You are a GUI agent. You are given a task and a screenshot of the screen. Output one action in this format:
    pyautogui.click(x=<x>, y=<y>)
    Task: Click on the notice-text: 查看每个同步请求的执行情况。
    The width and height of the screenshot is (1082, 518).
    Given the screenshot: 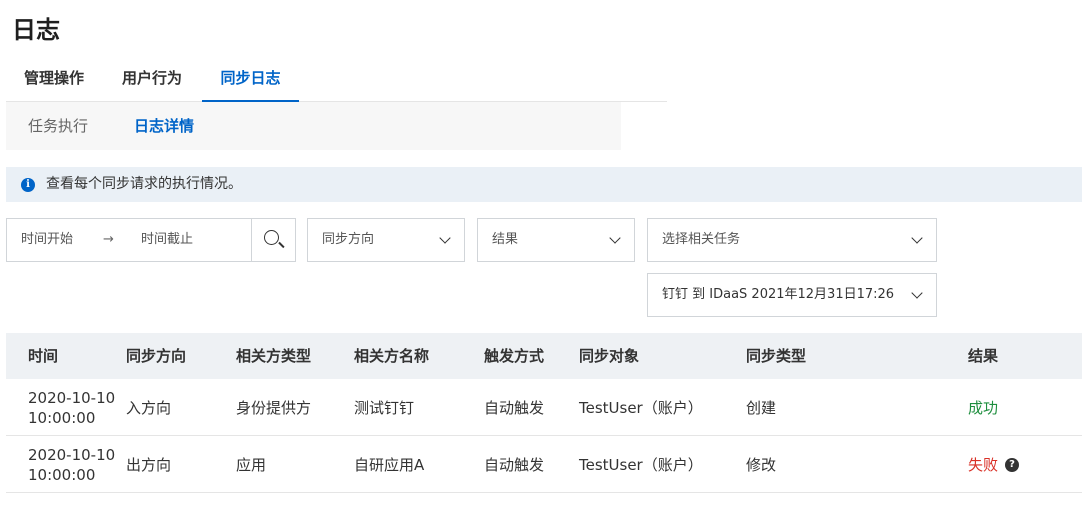 What is the action you would take?
    pyautogui.click(x=144, y=184)
    